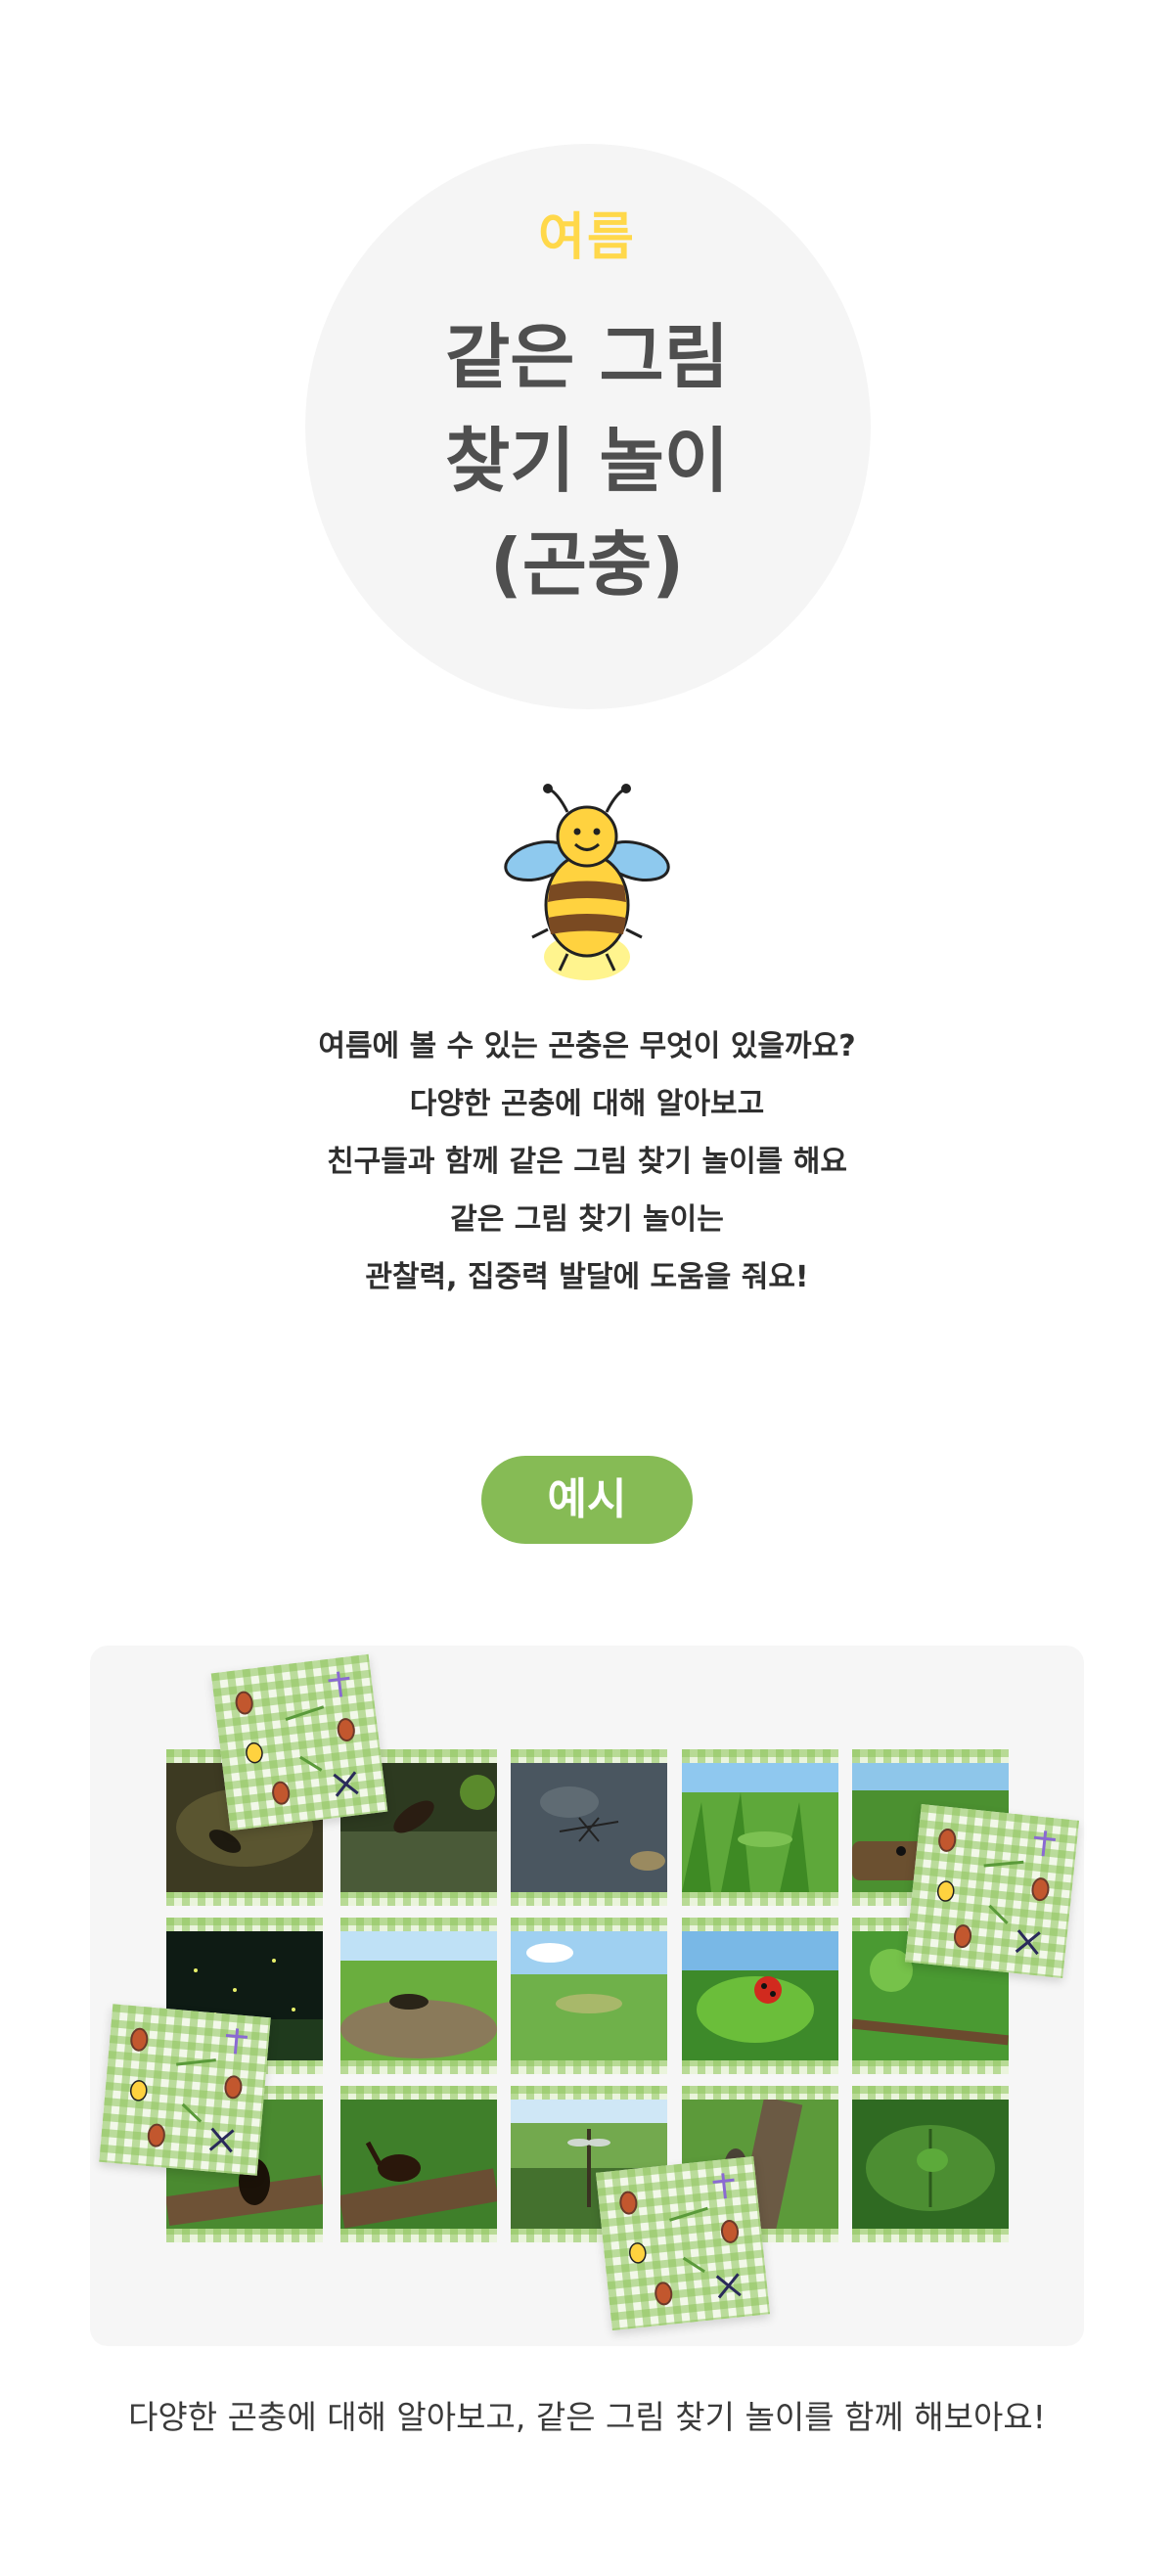 The image size is (1174, 2576). I want to click on description-line: 여름에 볼 수 있는 곤충은 무엇이 있을까요?, so click(587, 1046).